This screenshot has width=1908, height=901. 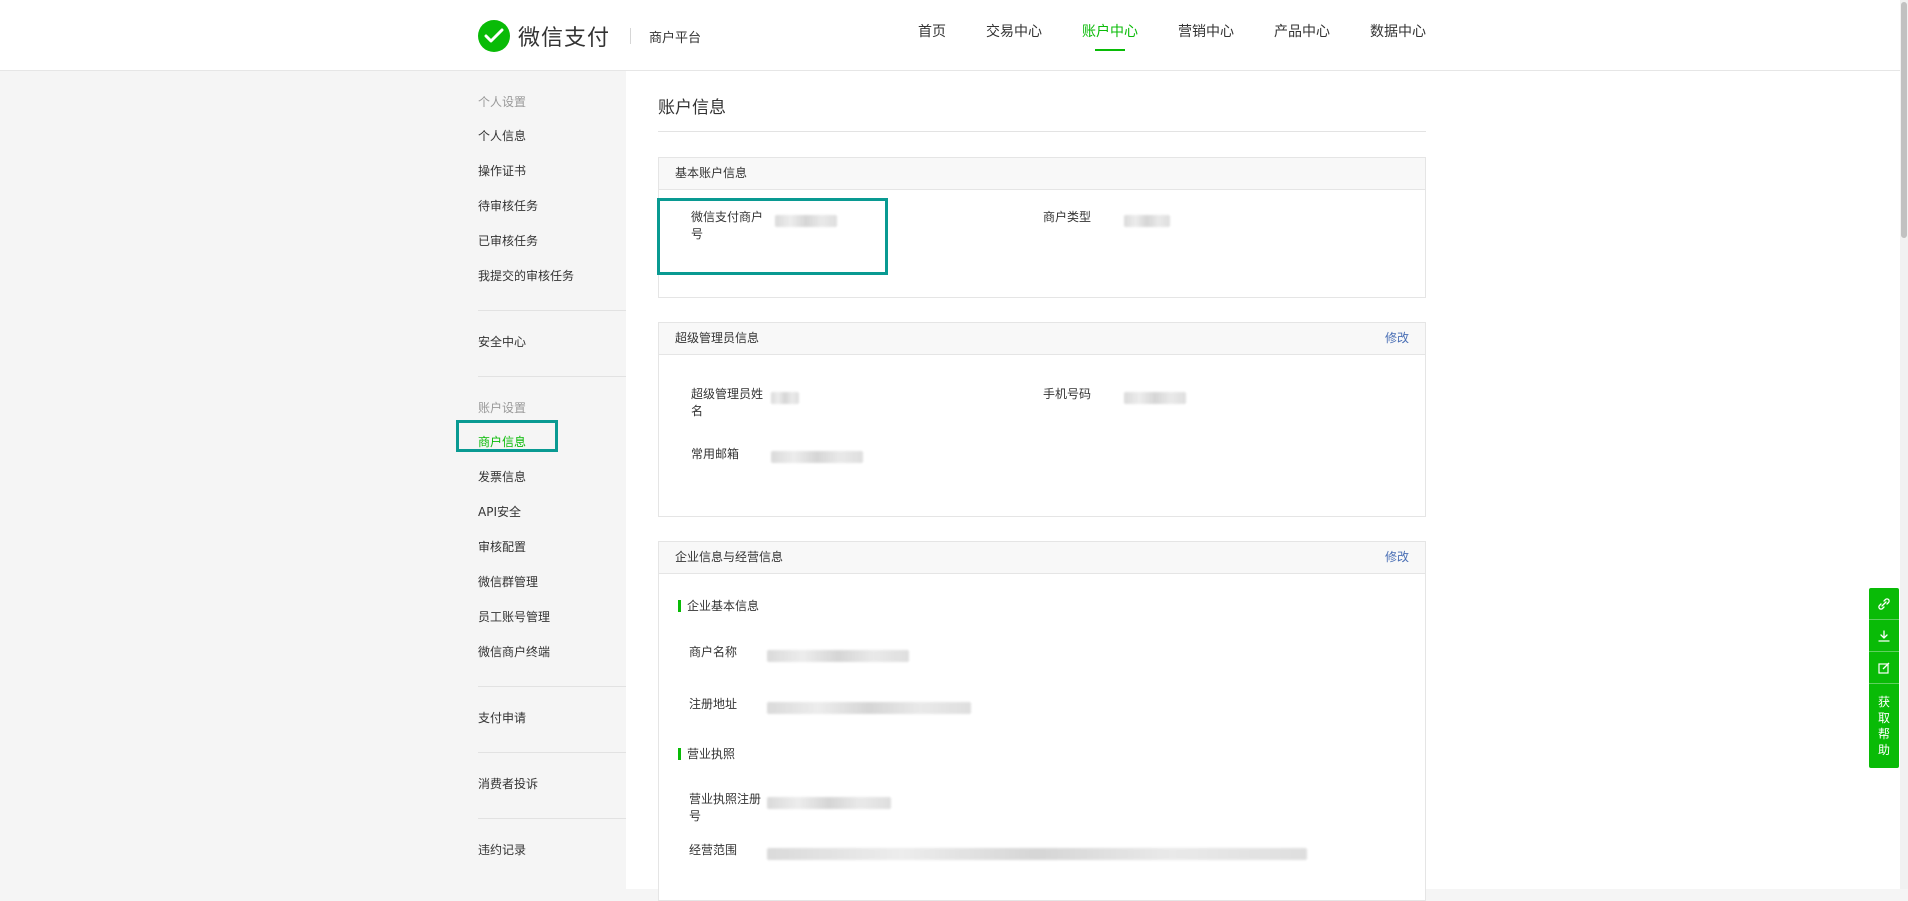 I want to click on nav-trade-center: 交易中心, so click(x=1014, y=35).